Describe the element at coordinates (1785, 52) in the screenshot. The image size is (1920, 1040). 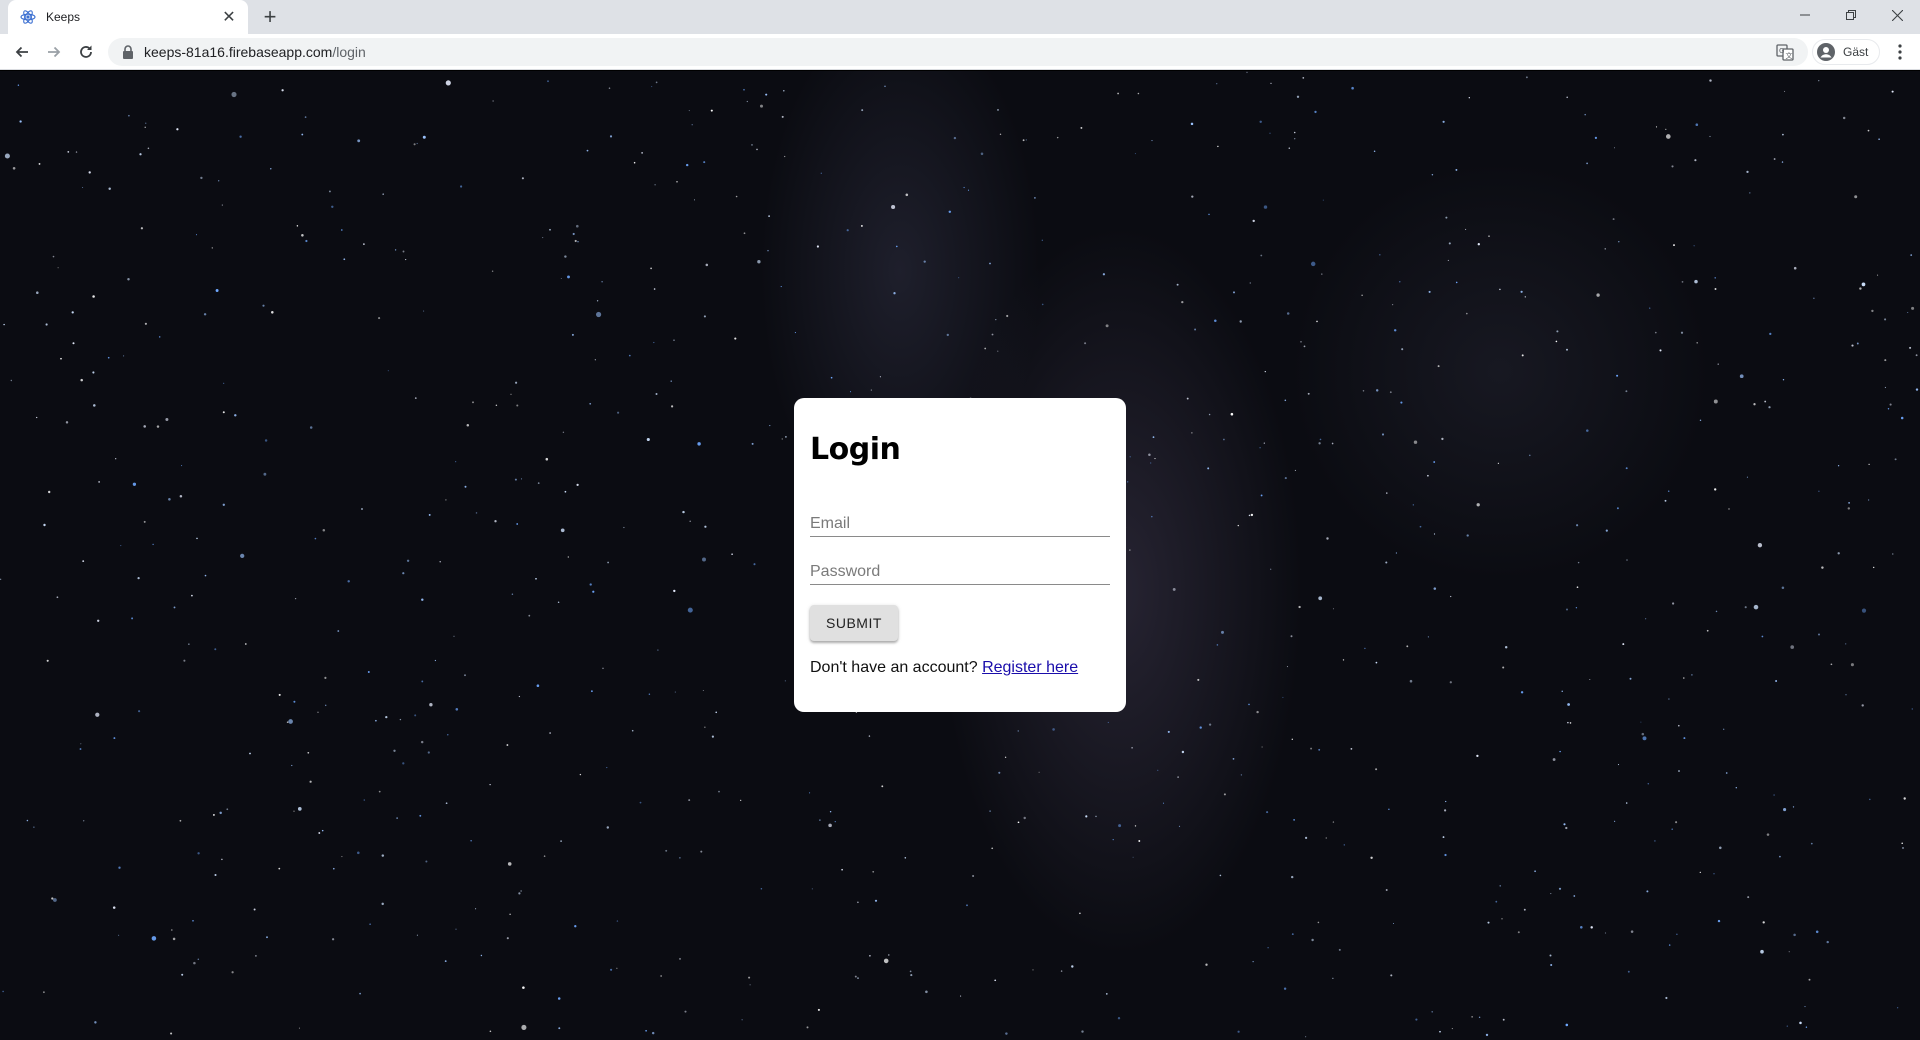
I see `translate-icon: G 文` at that location.